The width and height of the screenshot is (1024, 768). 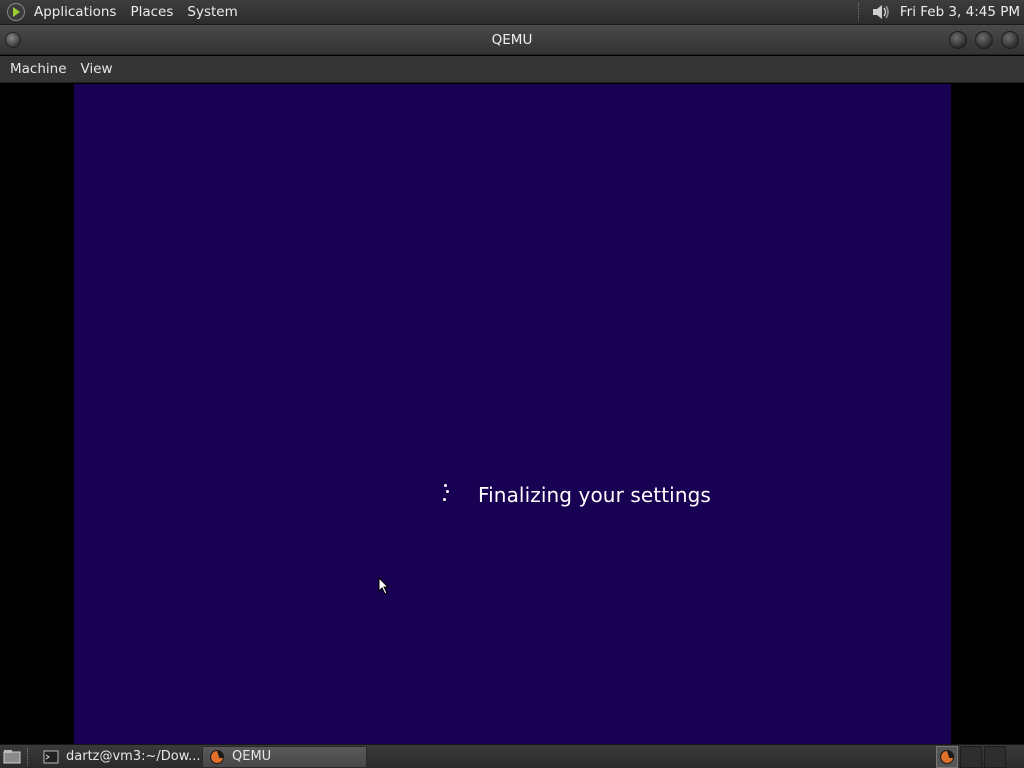 I want to click on panel-tray: Fri Feb 3, 4:45 PM, so click(x=940, y=12).